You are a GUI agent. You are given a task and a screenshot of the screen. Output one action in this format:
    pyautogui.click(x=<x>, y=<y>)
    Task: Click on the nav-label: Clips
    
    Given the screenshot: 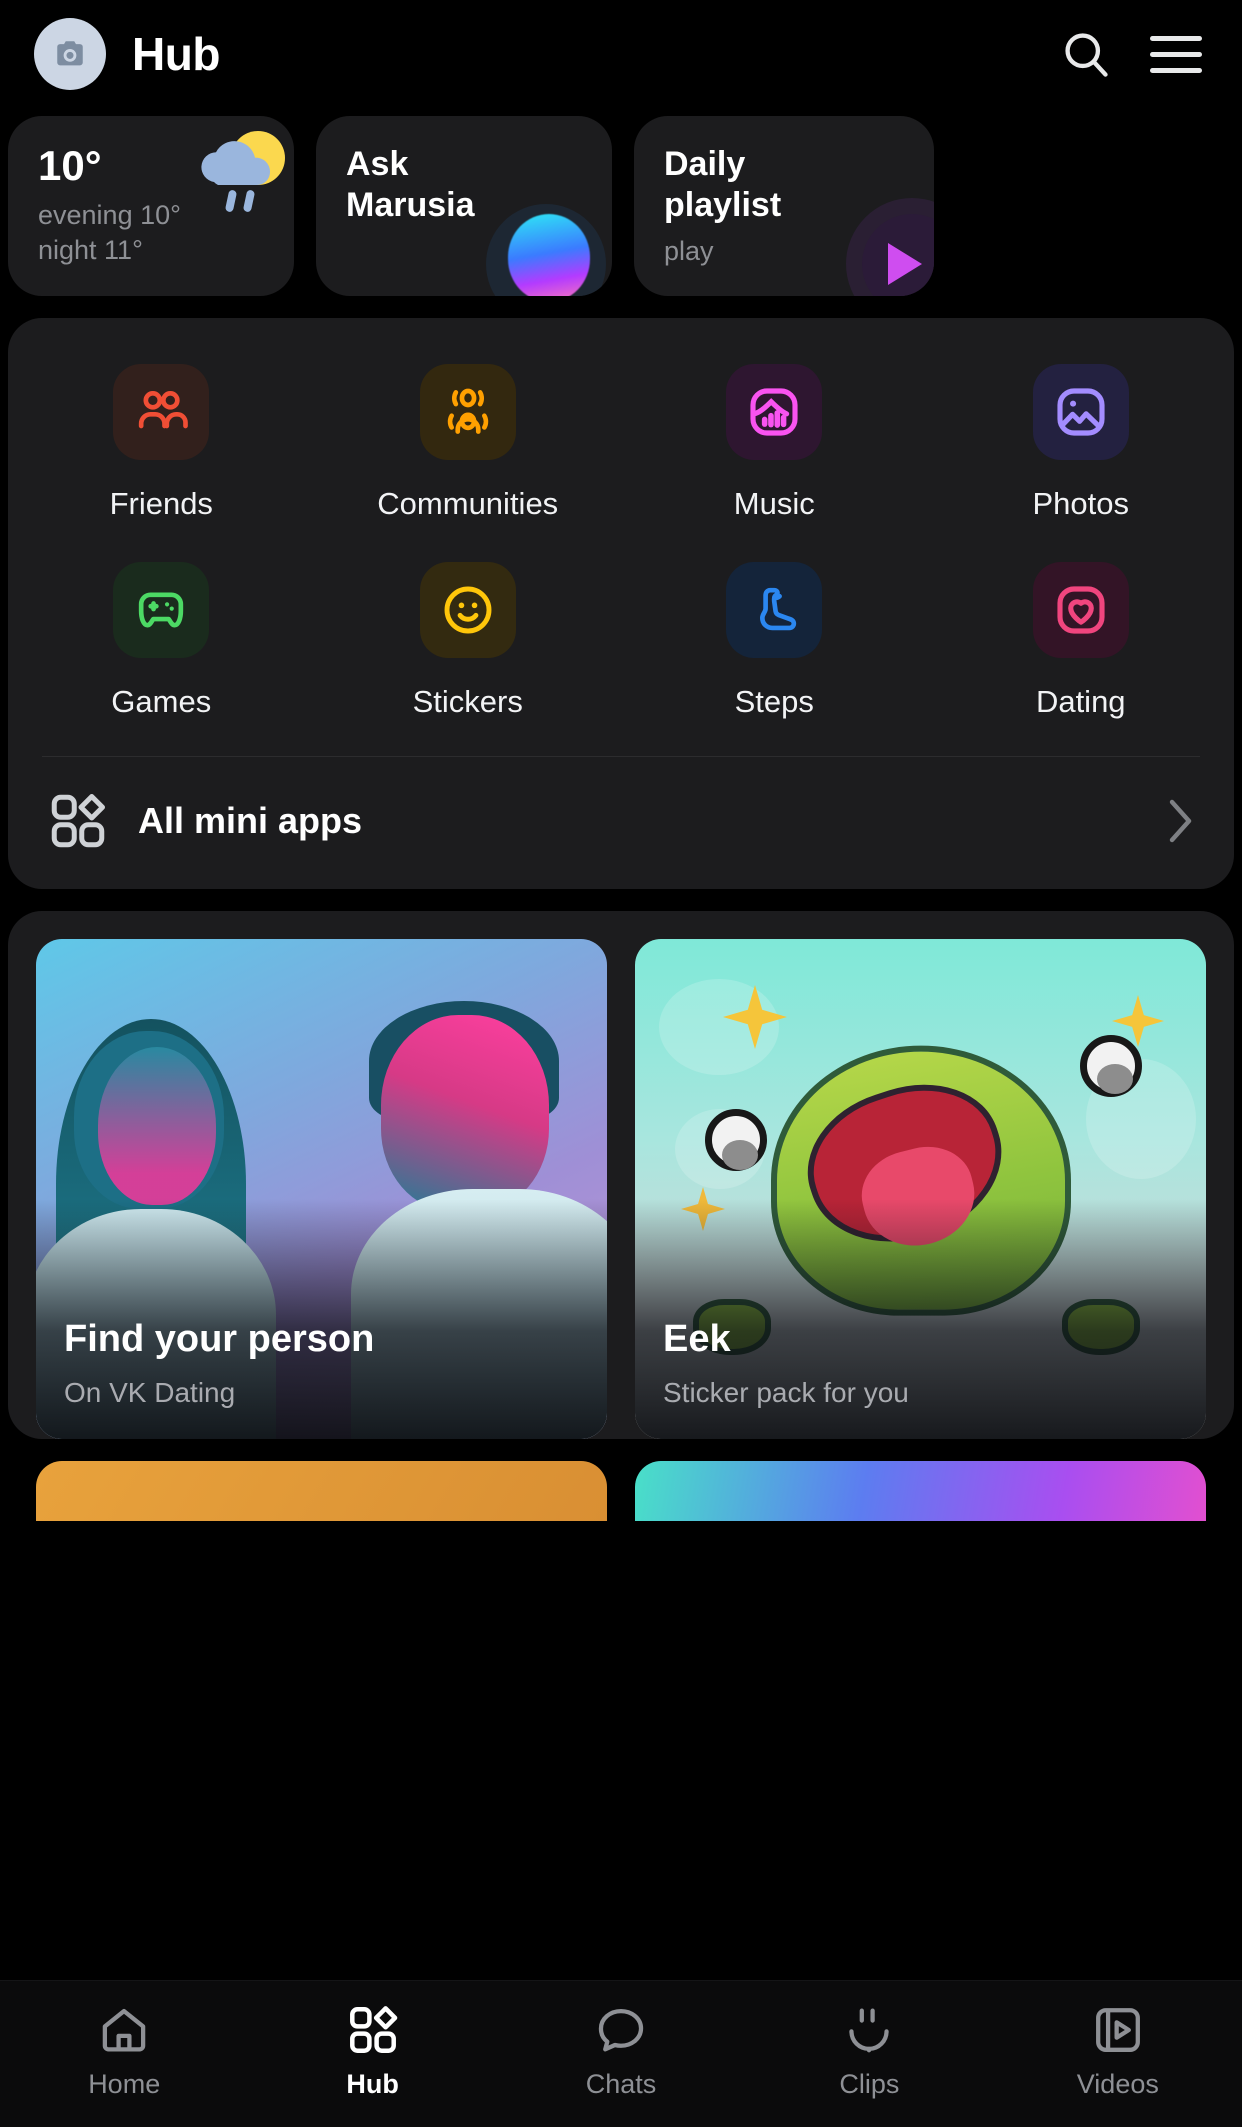 What is the action you would take?
    pyautogui.click(x=869, y=2084)
    